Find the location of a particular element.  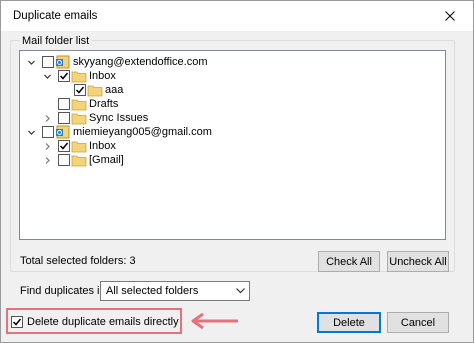

tree-node-account-2: miemieyang005@gmail.com is located at coordinates (230, 132).